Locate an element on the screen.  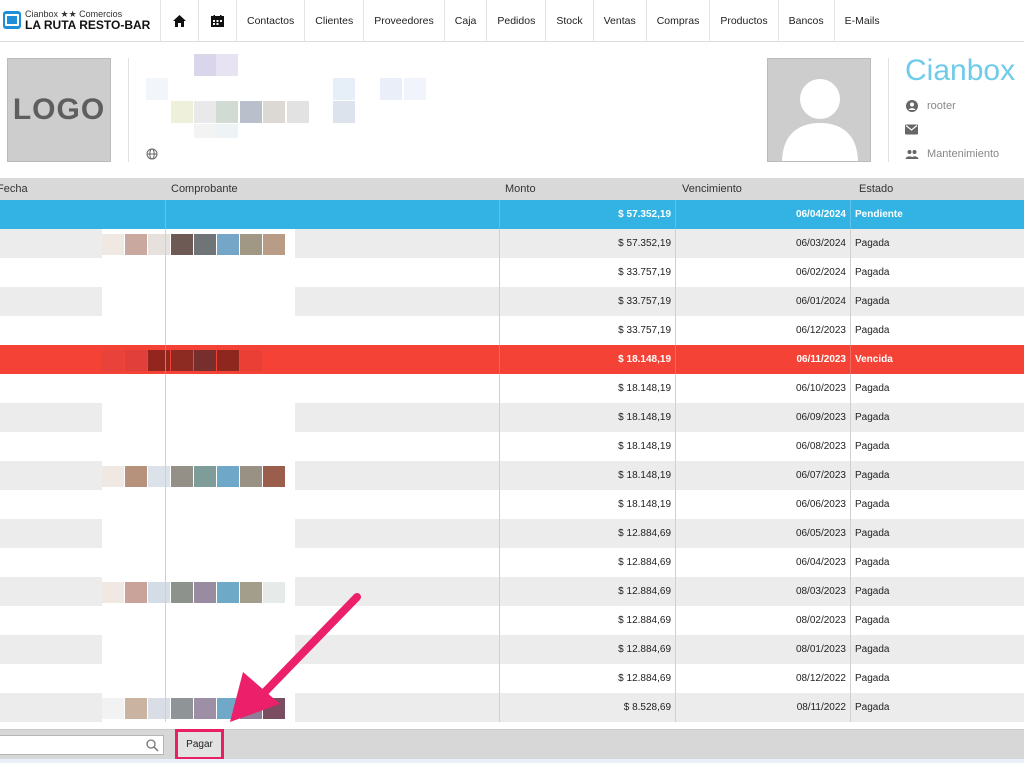
table-row: $ 33.757,19 06/02/2024 Pagada is located at coordinates (512, 272).